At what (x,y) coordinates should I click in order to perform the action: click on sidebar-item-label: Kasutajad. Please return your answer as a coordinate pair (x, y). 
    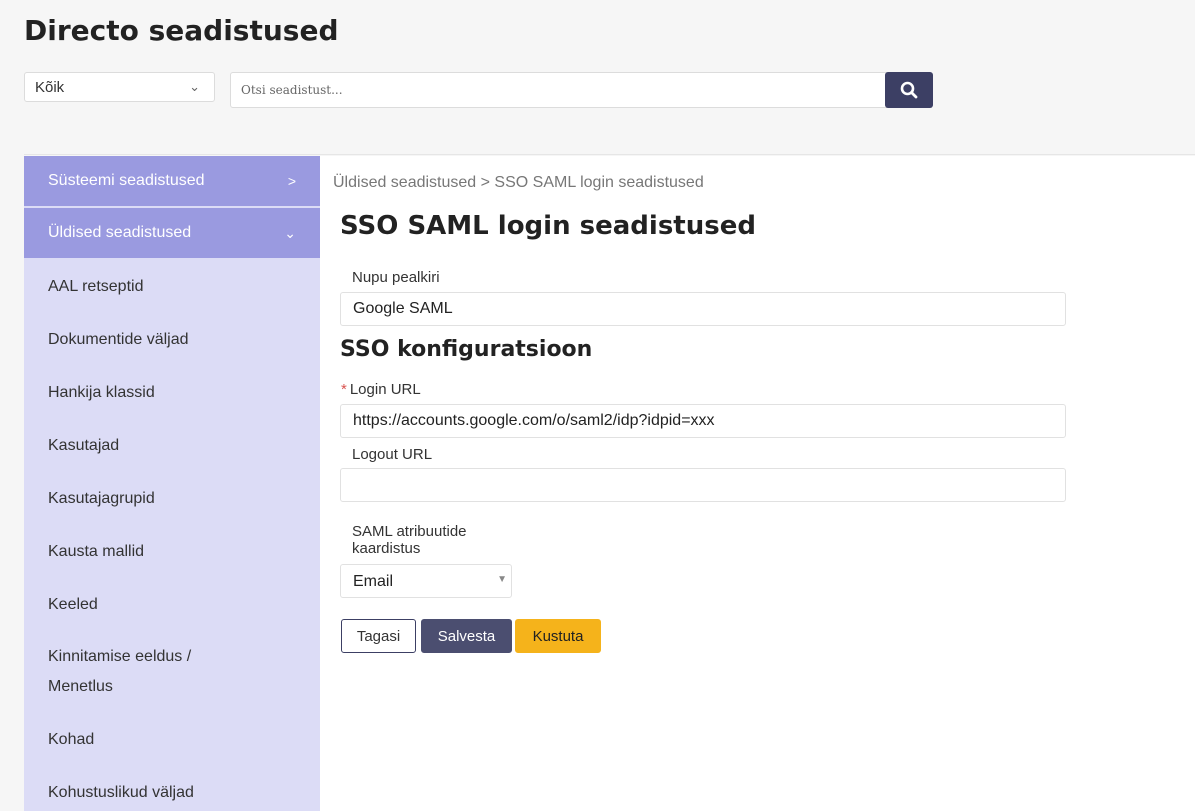
    Looking at the image, I should click on (84, 445).